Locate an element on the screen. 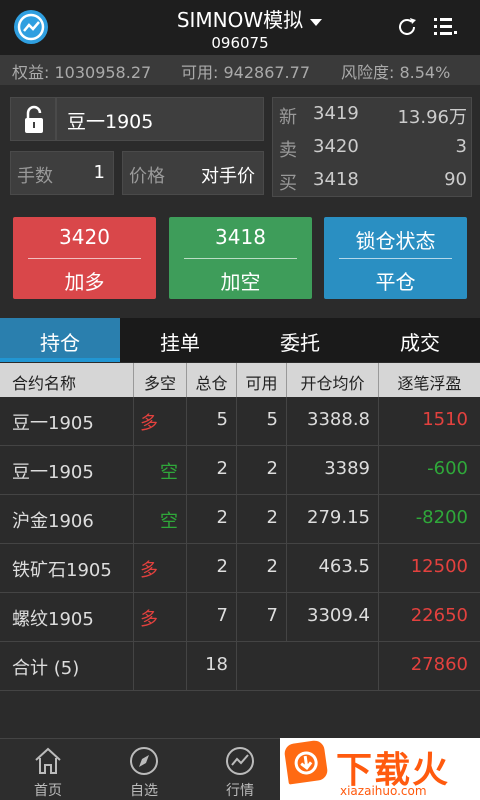 This screenshot has height=800, width=480. unlock-icon is located at coordinates (34, 119).